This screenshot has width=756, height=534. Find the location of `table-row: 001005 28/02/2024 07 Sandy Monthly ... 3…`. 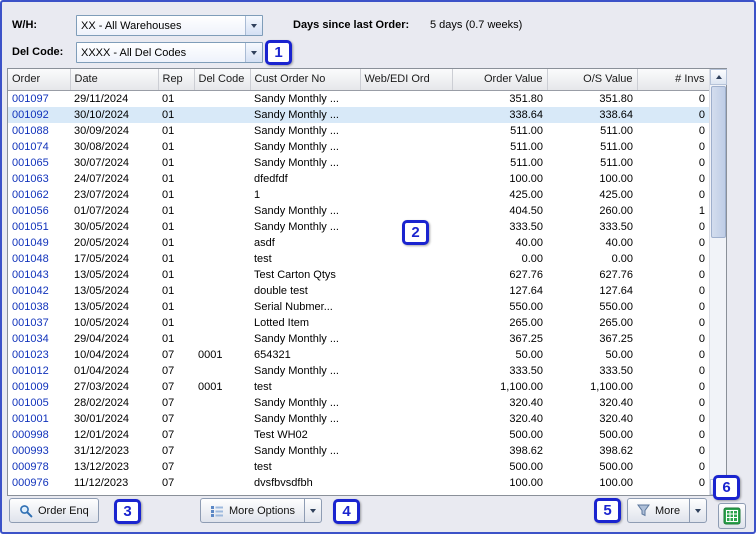

table-row: 001005 28/02/2024 07 Sandy Monthly ... 3… is located at coordinates (358, 403).